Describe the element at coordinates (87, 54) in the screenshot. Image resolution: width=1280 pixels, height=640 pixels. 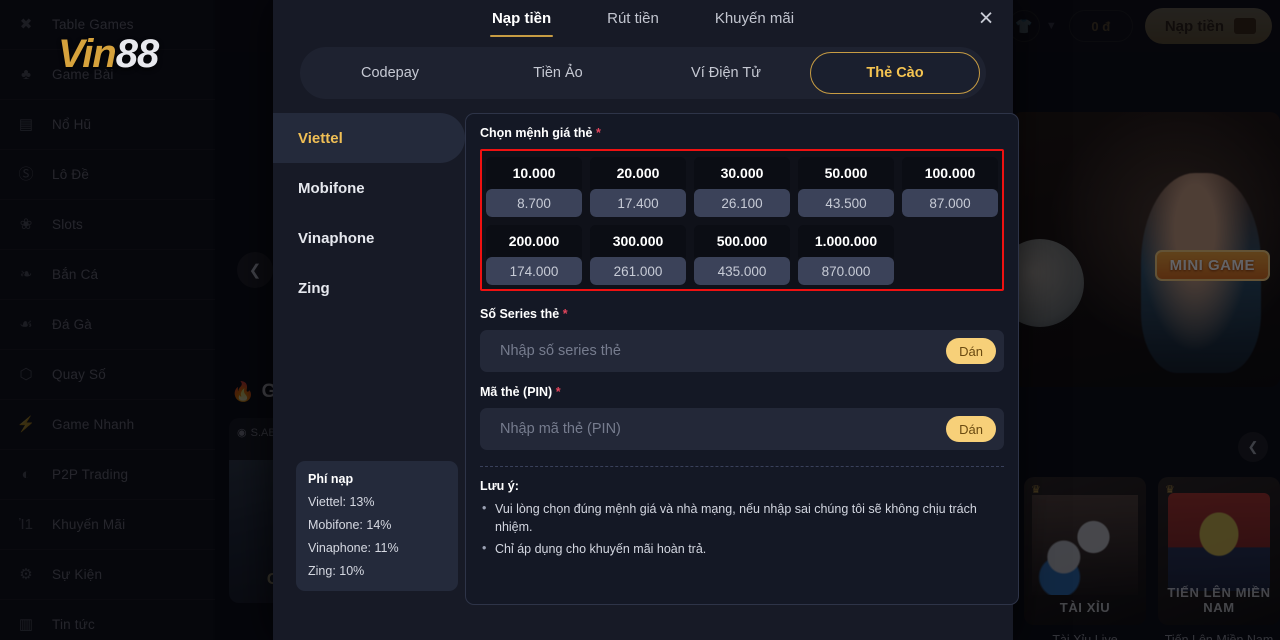
I see `logo-text-vin: Vin` at that location.